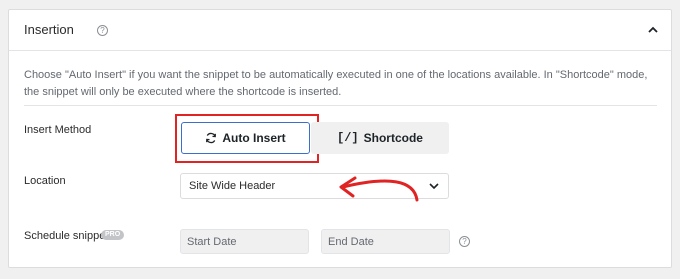 The height and width of the screenshot is (279, 680). I want to click on help-icon: ?, so click(102, 30).